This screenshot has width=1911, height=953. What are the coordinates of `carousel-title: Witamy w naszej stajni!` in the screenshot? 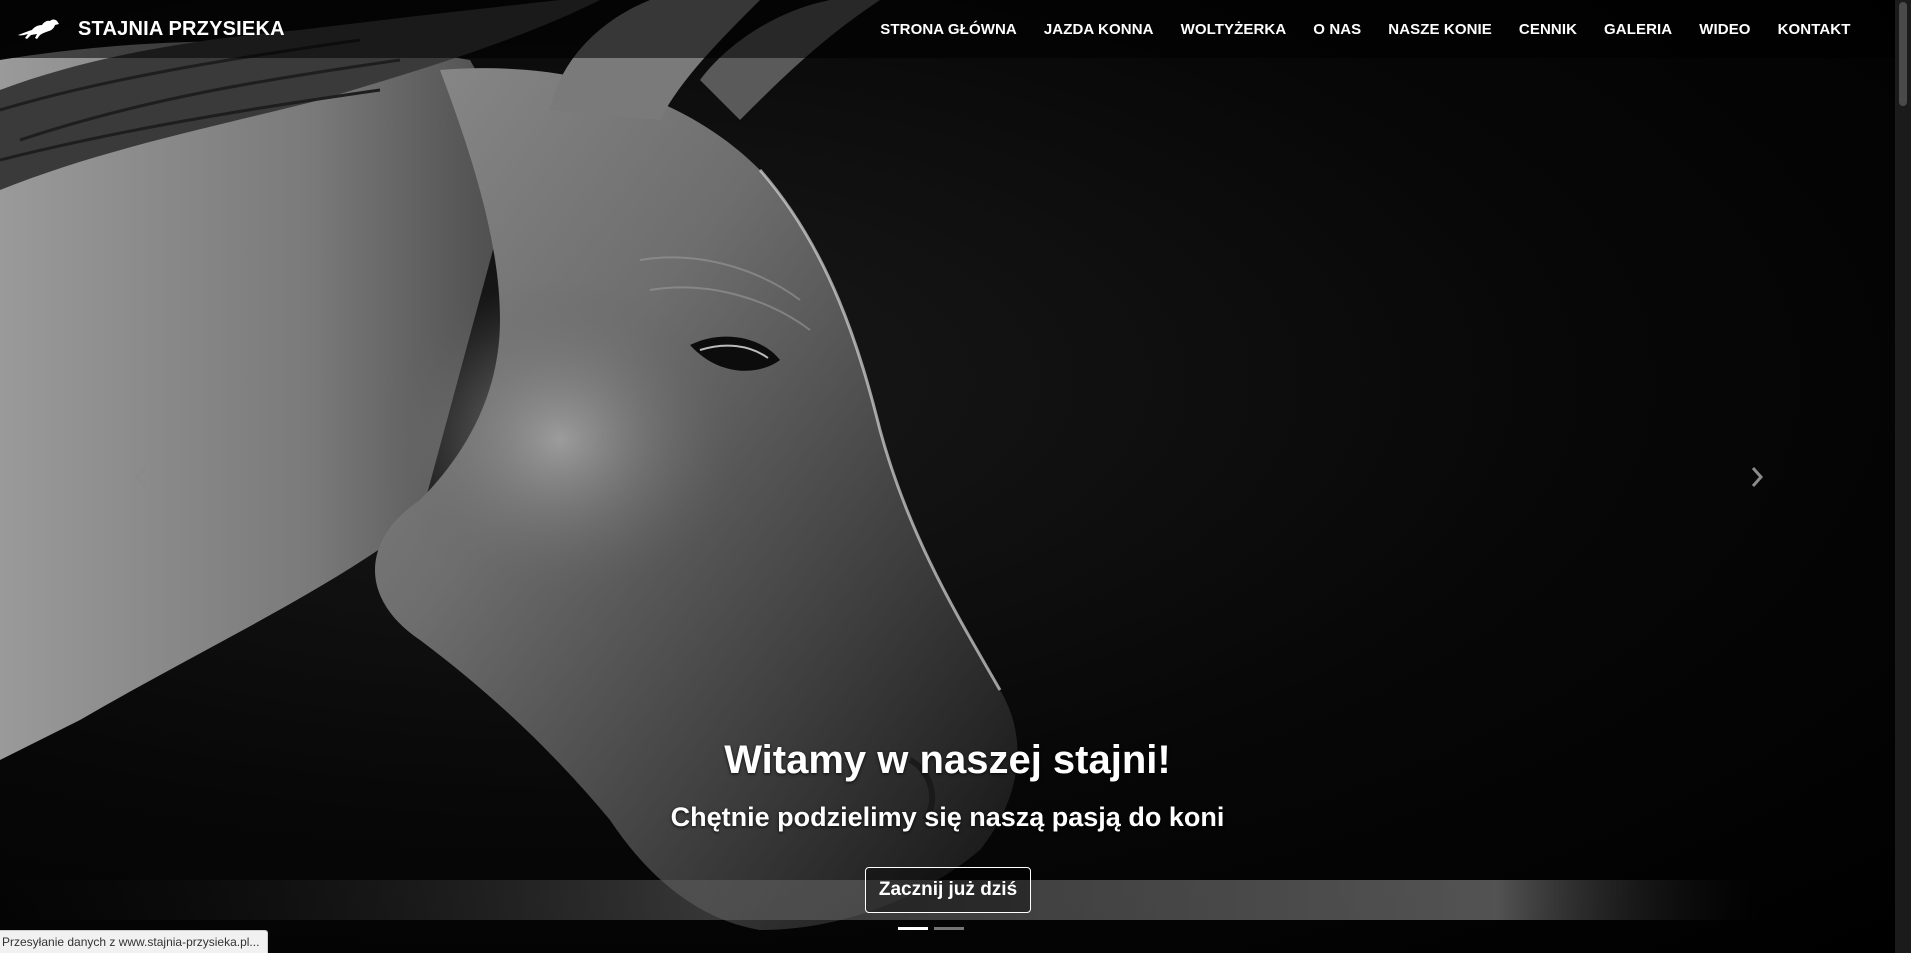 It's located at (947, 760).